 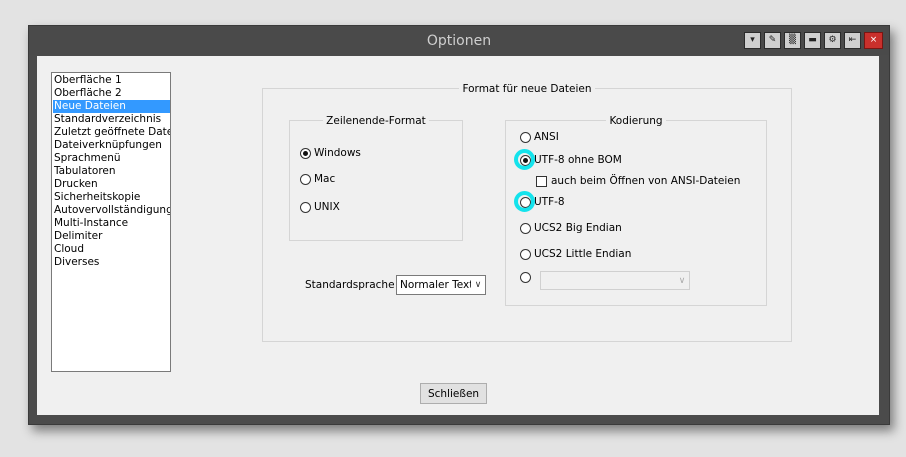 I want to click on radio-eol-windows: Windows, so click(x=330, y=153).